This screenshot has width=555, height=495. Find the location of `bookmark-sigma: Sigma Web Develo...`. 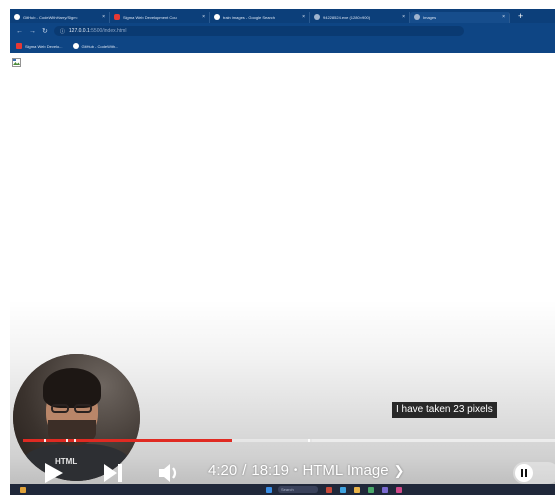

bookmark-sigma: Sigma Web Develo... is located at coordinates (39, 46).